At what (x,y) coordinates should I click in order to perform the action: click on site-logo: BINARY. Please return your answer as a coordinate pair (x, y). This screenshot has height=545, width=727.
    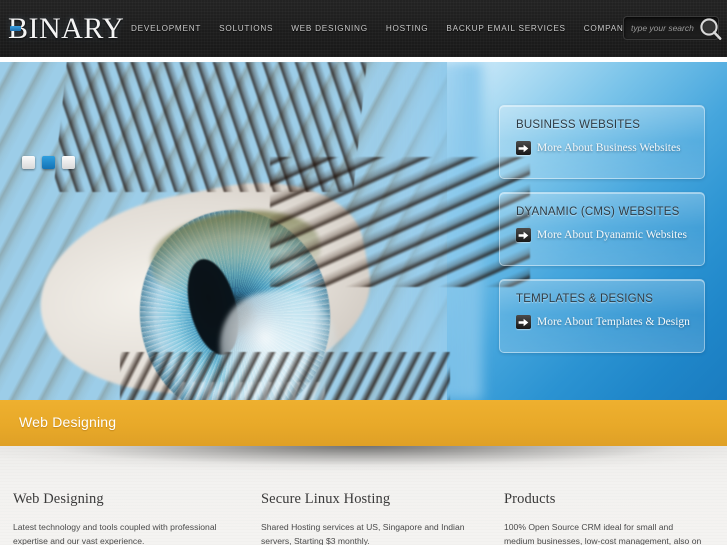
    Looking at the image, I should click on (66, 29).